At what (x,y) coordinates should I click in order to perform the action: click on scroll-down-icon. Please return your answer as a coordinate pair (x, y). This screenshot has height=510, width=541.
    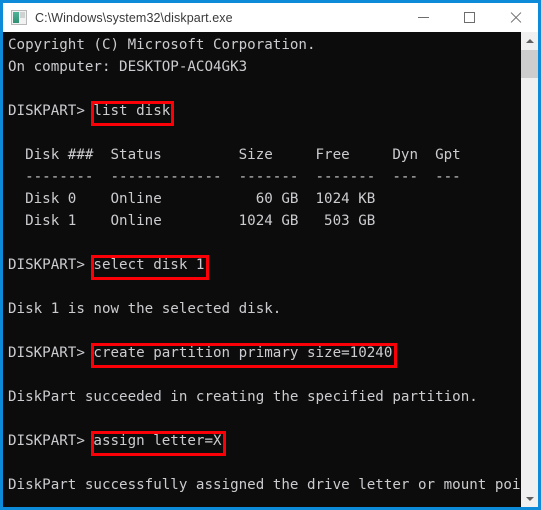
    Looking at the image, I should click on (529, 498).